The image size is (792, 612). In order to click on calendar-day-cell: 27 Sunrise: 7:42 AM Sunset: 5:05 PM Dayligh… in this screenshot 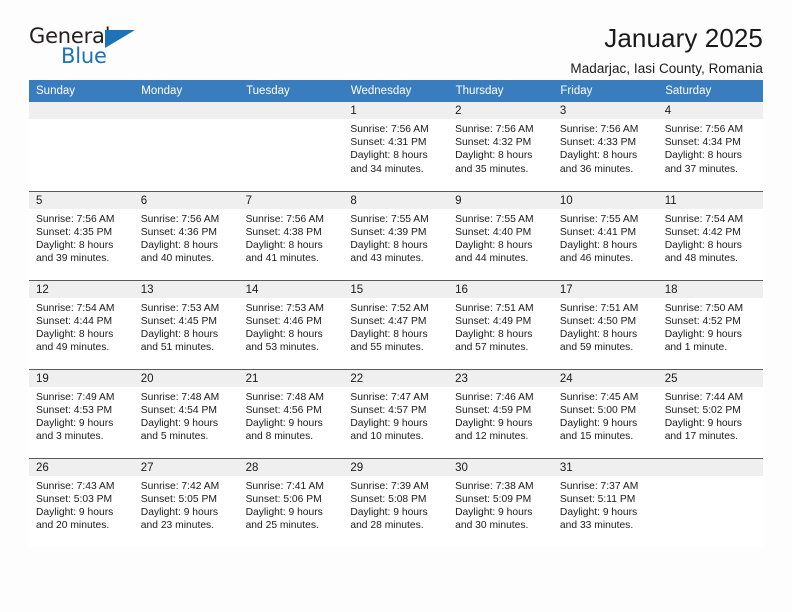, I will do `click(186, 502)`.